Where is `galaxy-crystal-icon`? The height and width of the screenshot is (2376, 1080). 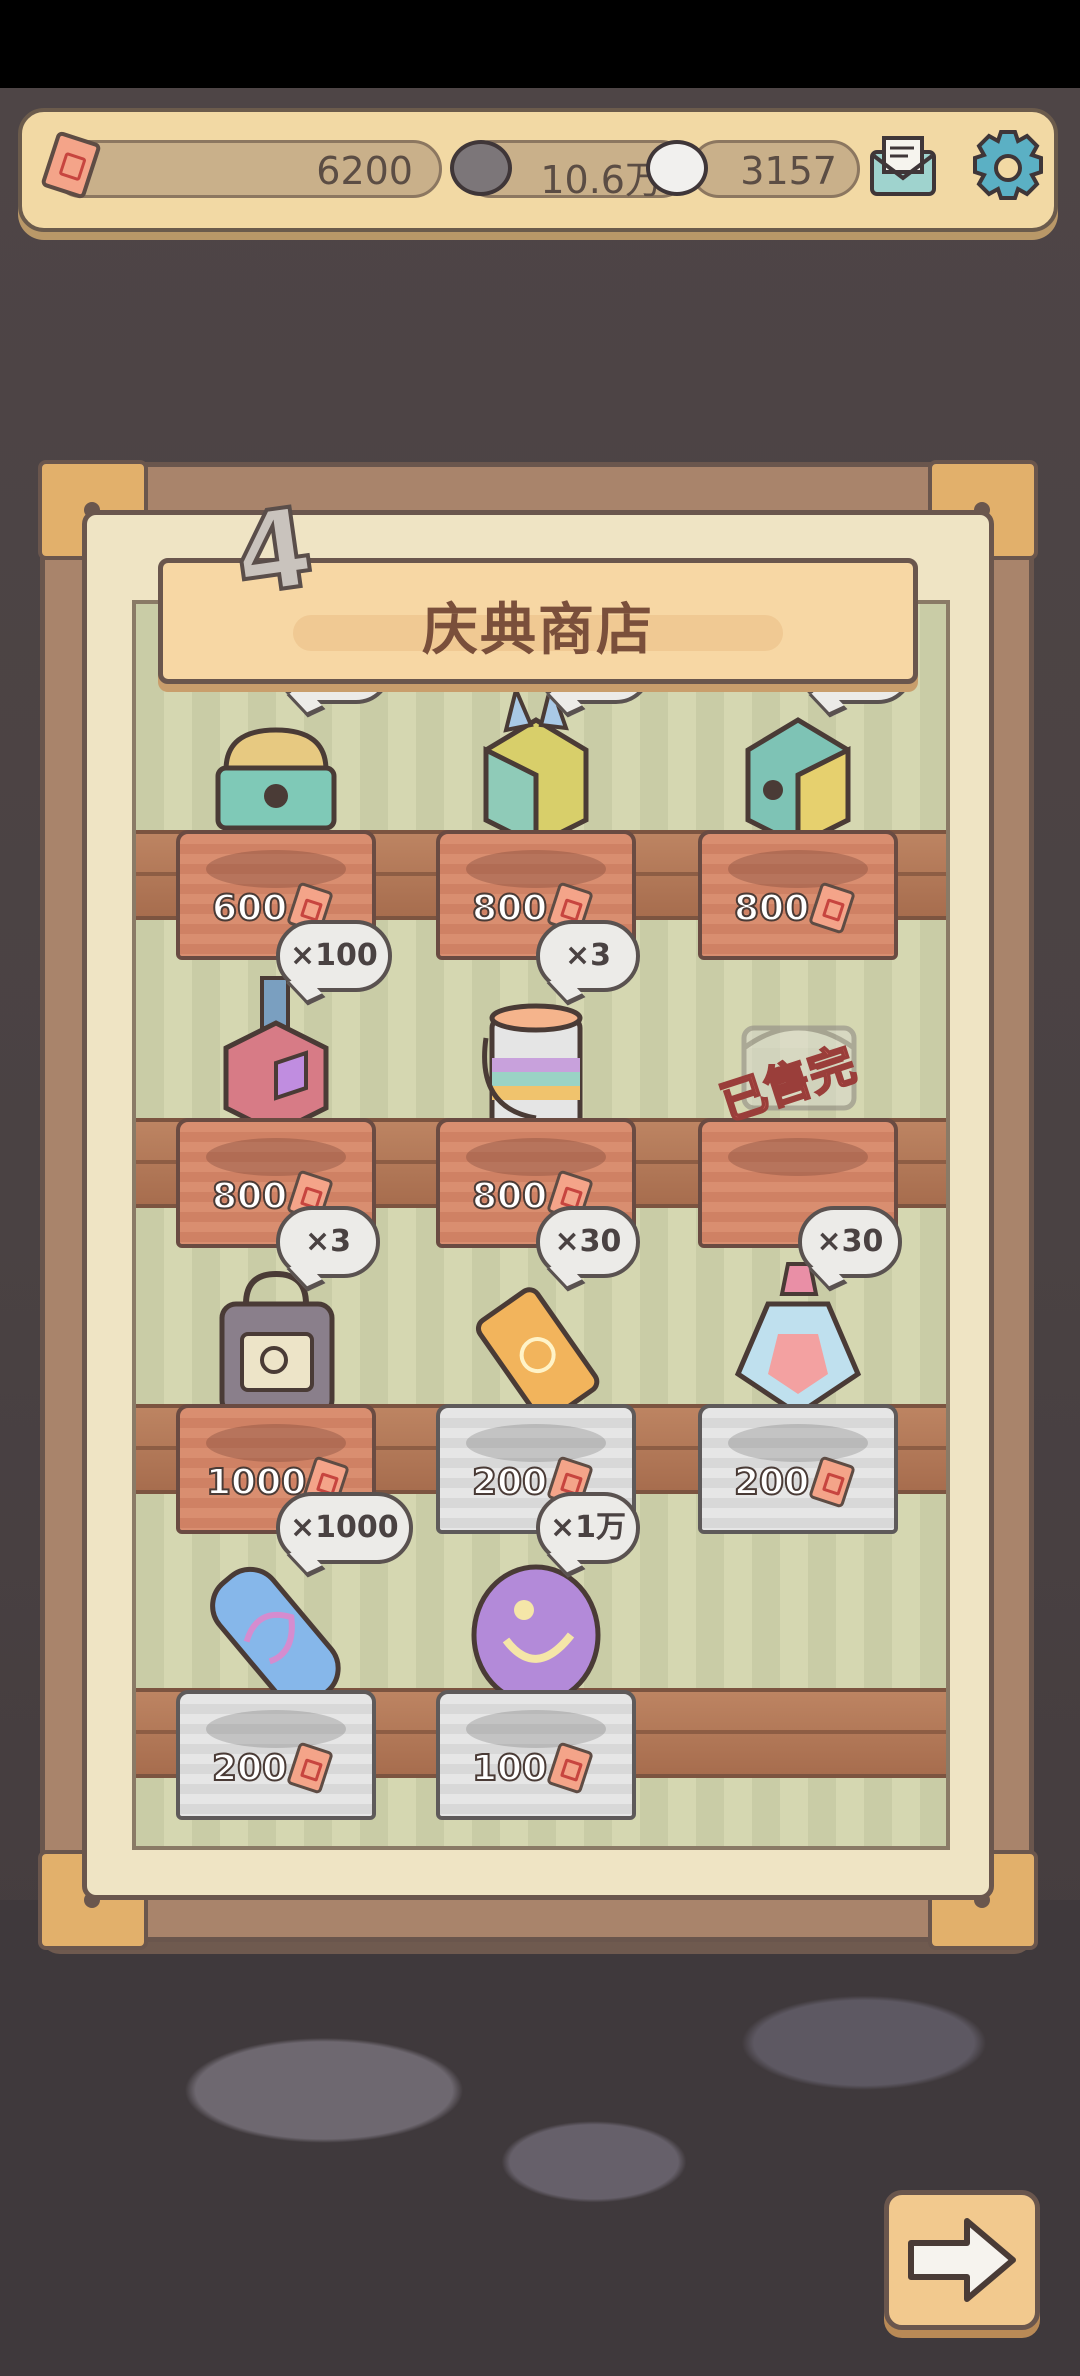
galaxy-crystal-icon is located at coordinates (275, 1637).